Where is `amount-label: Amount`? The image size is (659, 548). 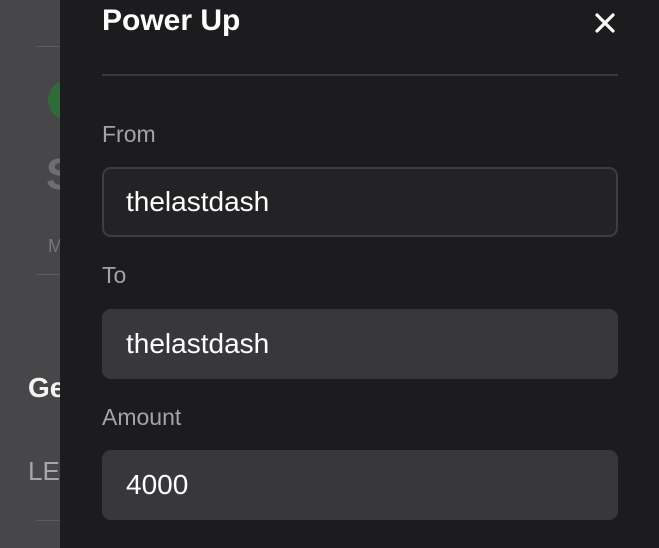
amount-label: Amount is located at coordinates (142, 417).